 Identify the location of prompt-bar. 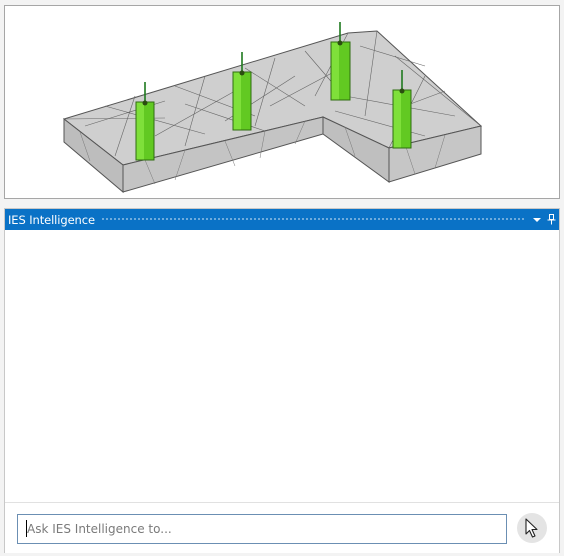
(282, 527).